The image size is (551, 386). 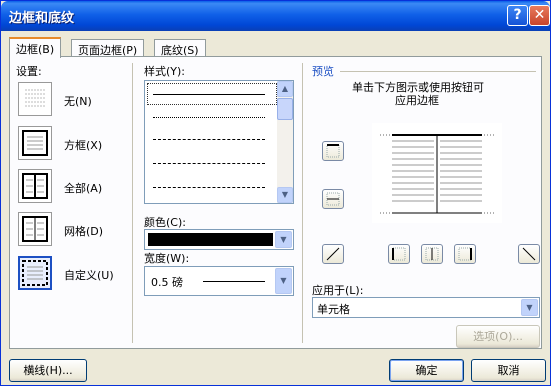 I want to click on scroll-thumb, so click(x=285, y=109).